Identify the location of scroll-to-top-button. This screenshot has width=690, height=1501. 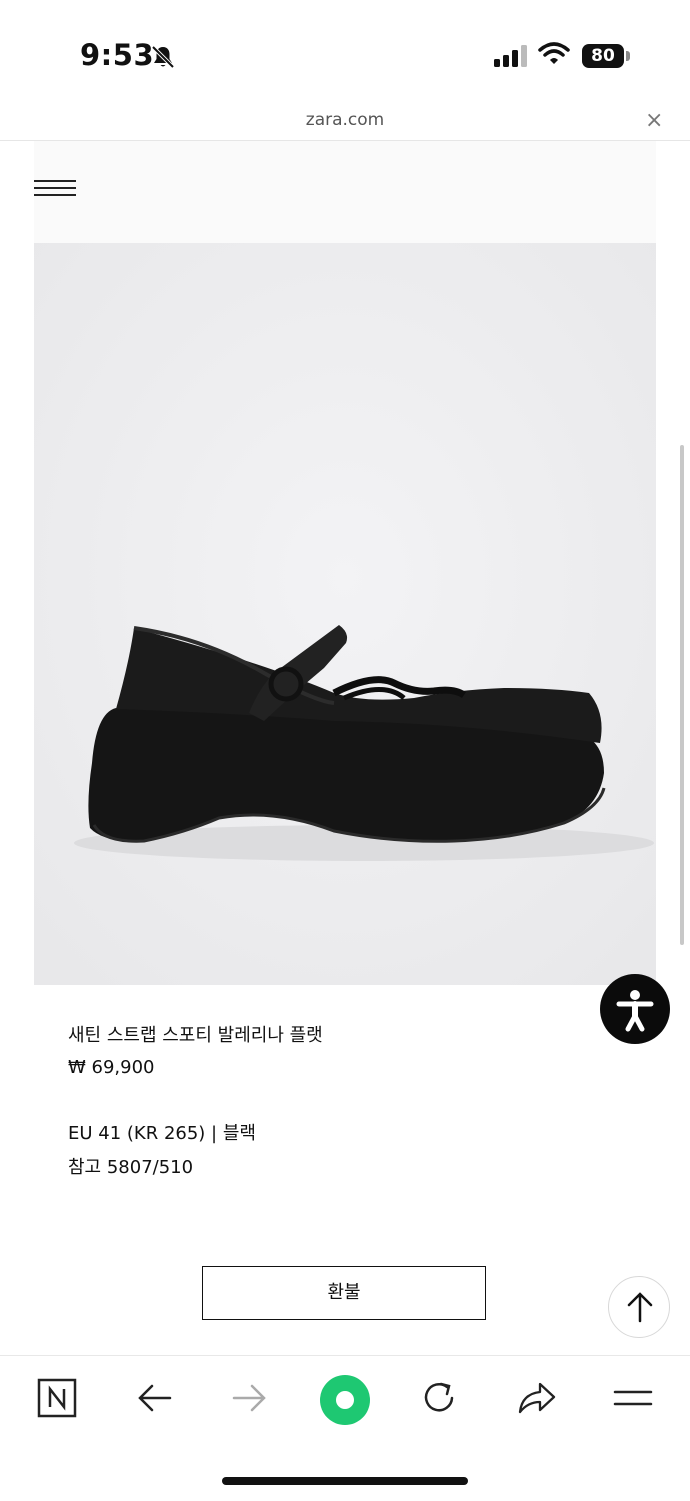
(639, 1307).